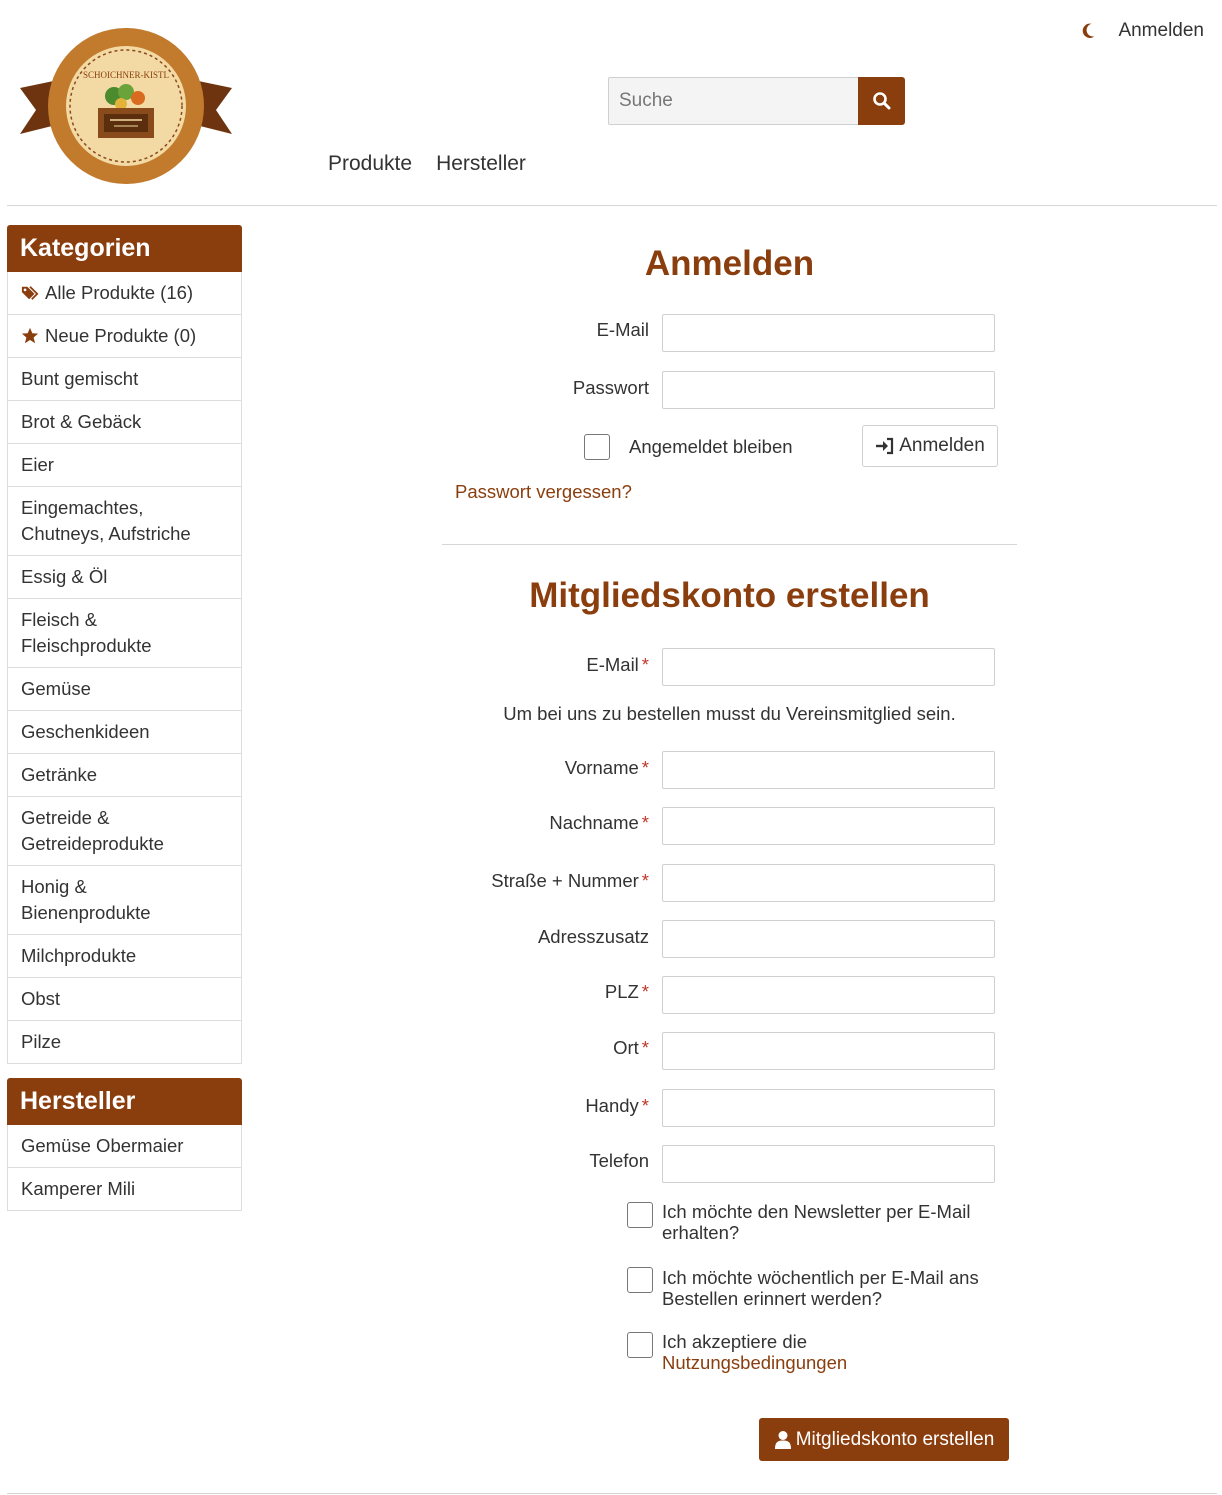  I want to click on category-new-products: Neue Produkte (0), so click(124, 335).